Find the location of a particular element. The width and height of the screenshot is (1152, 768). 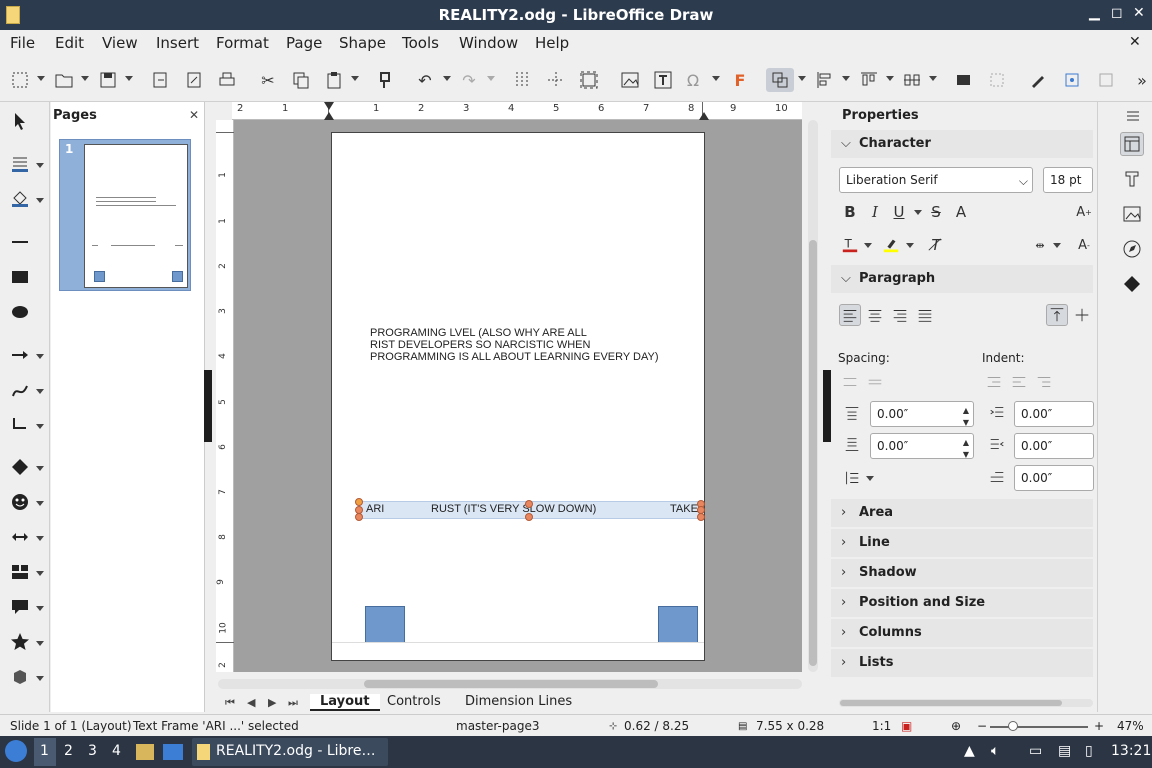

selection-handle is located at coordinates (359, 502).